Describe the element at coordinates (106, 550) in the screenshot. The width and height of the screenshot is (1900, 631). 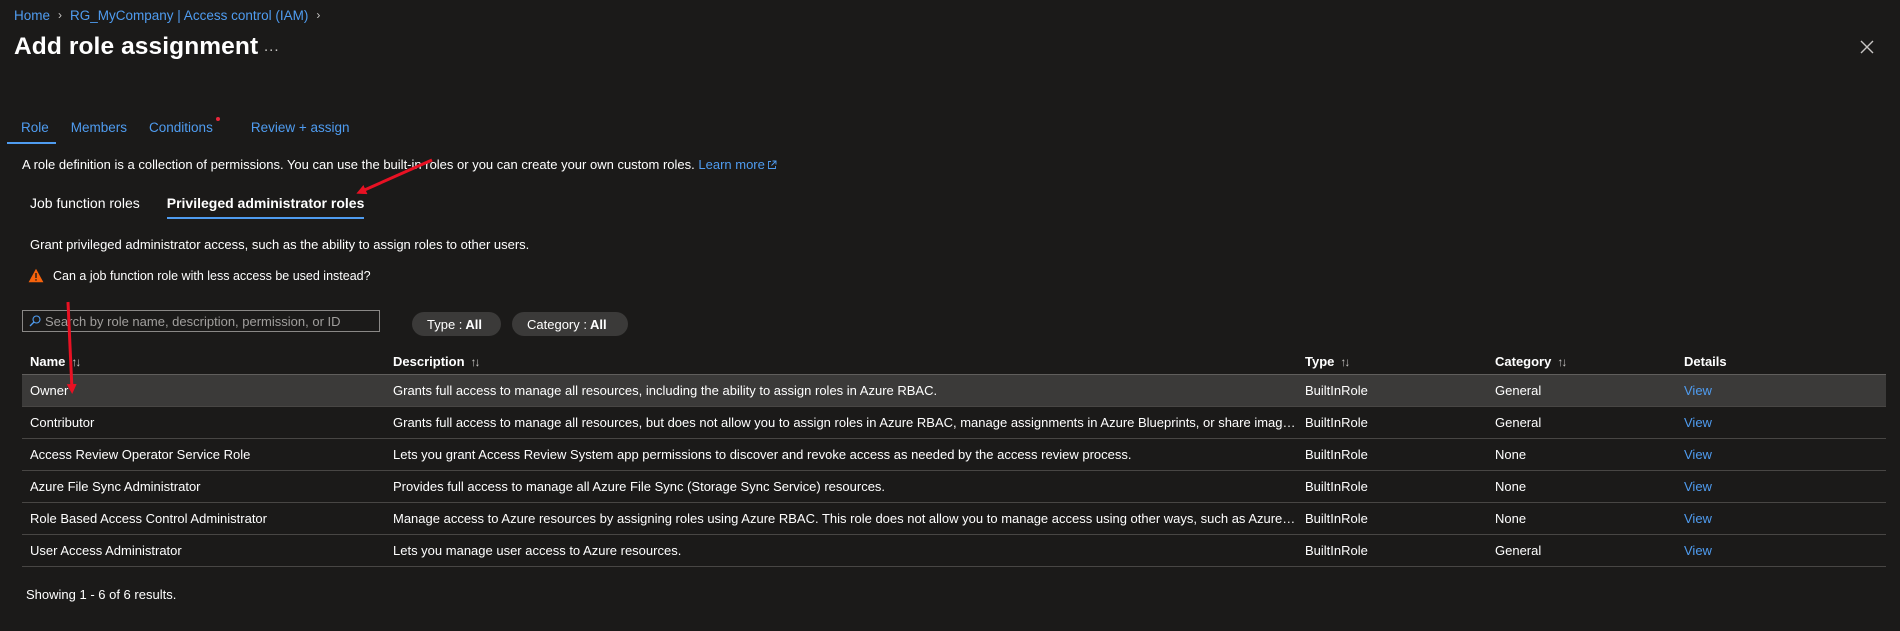
I see `role-name: User Access Administrator` at that location.